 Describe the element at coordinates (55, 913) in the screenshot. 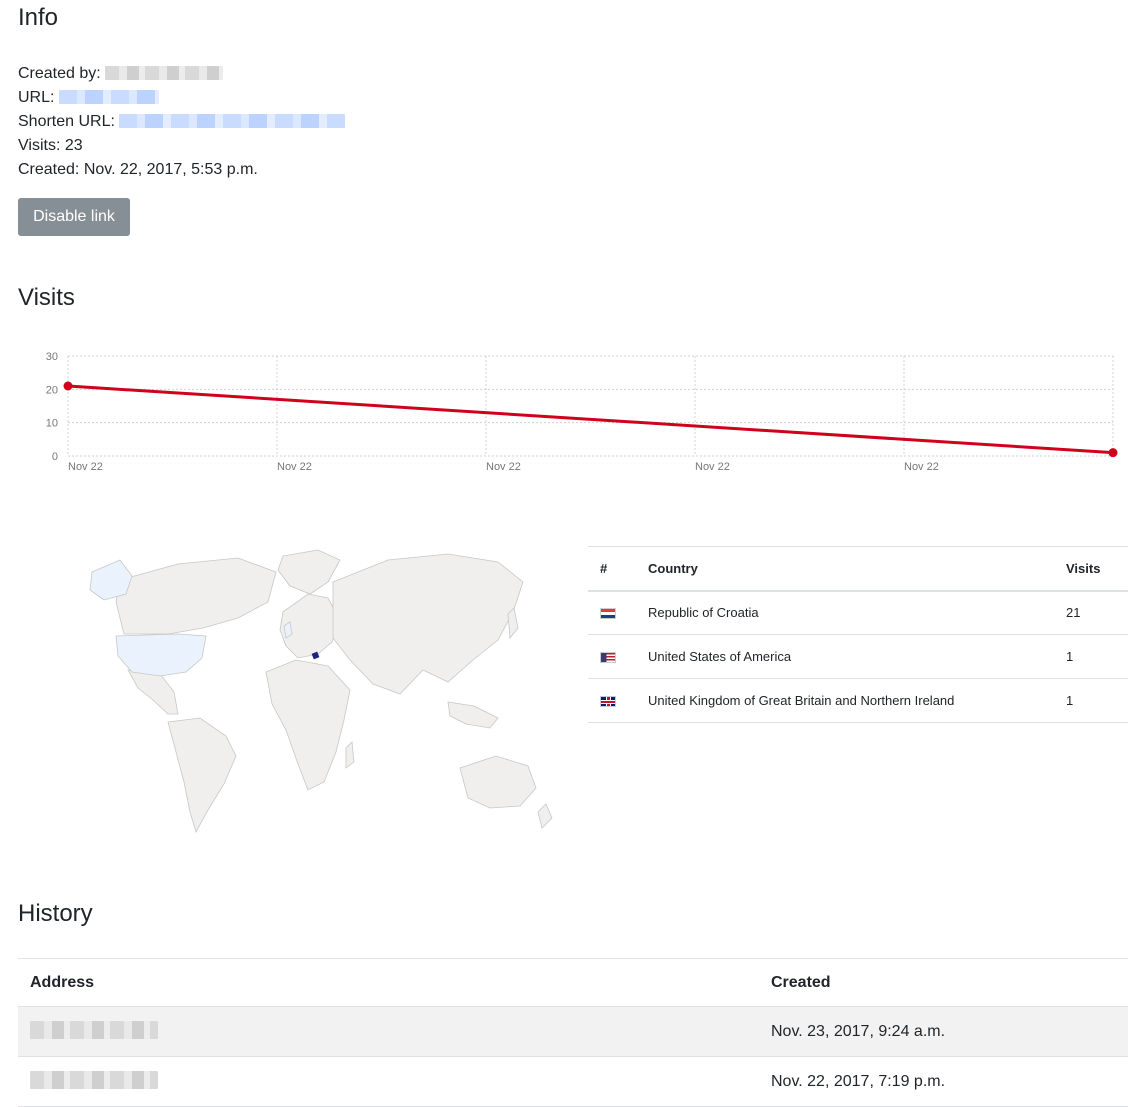

I see `history-heading: History` at that location.